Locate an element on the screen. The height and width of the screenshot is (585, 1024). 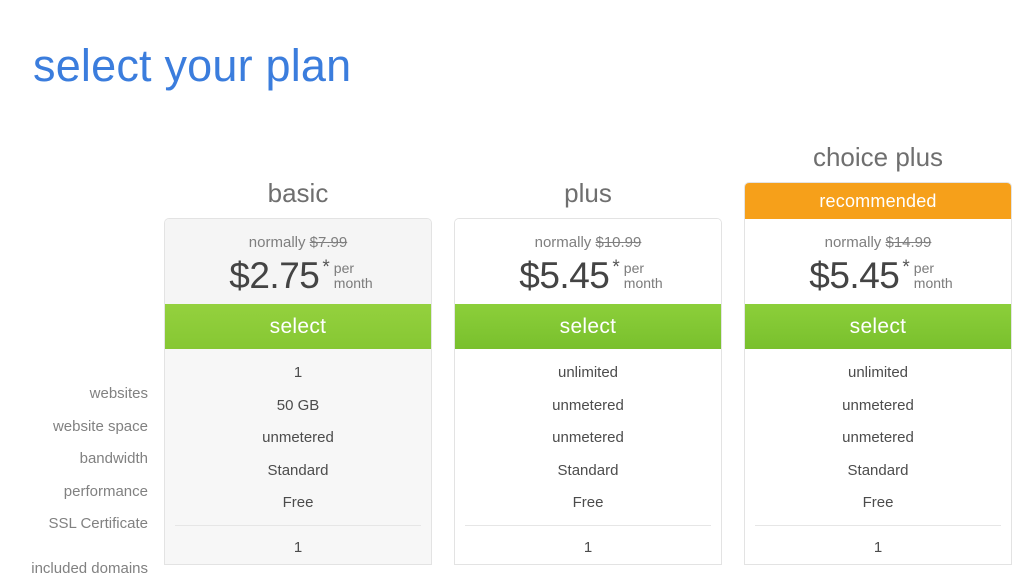
select-button-plus: select is located at coordinates (588, 326).